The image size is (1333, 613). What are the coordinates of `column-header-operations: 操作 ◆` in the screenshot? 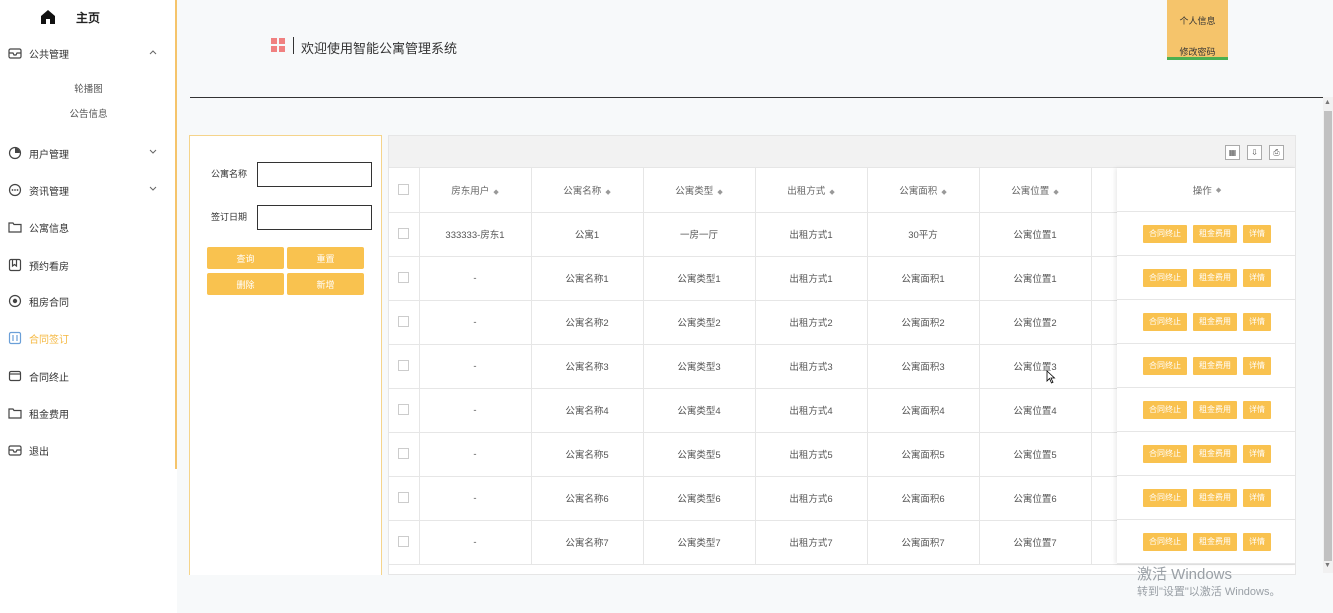 It's located at (1206, 190).